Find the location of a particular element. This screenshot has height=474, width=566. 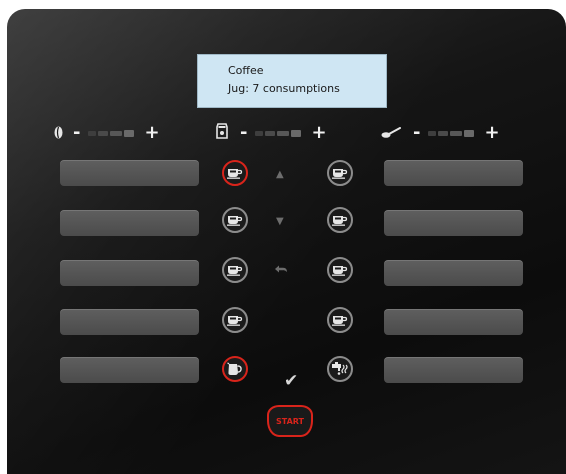

bean-strength-bars is located at coordinates (112, 133).